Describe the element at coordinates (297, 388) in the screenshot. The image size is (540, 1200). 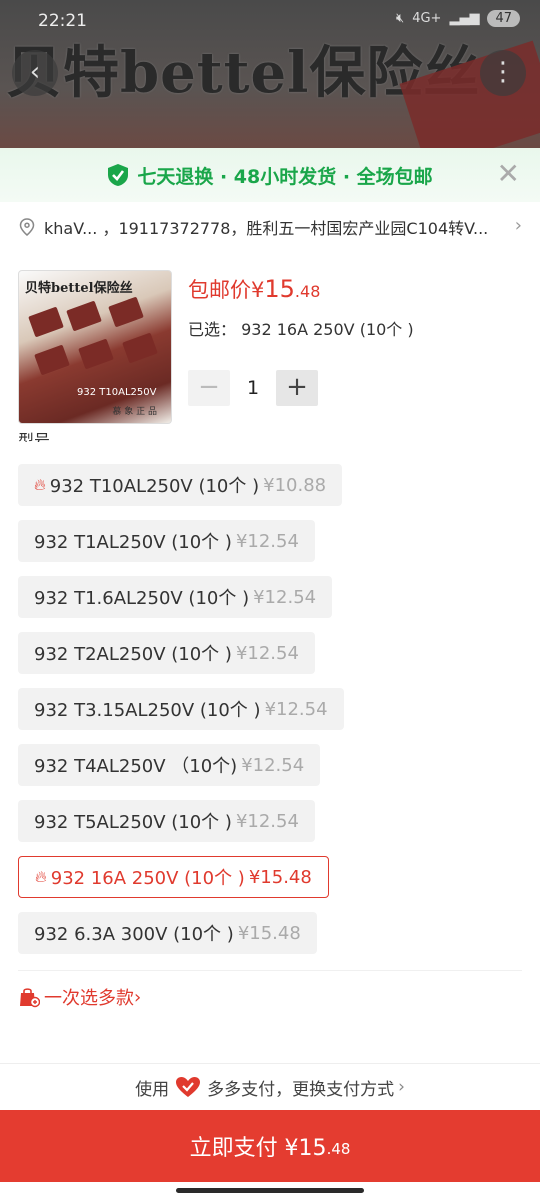
I see `increase-button: +` at that location.